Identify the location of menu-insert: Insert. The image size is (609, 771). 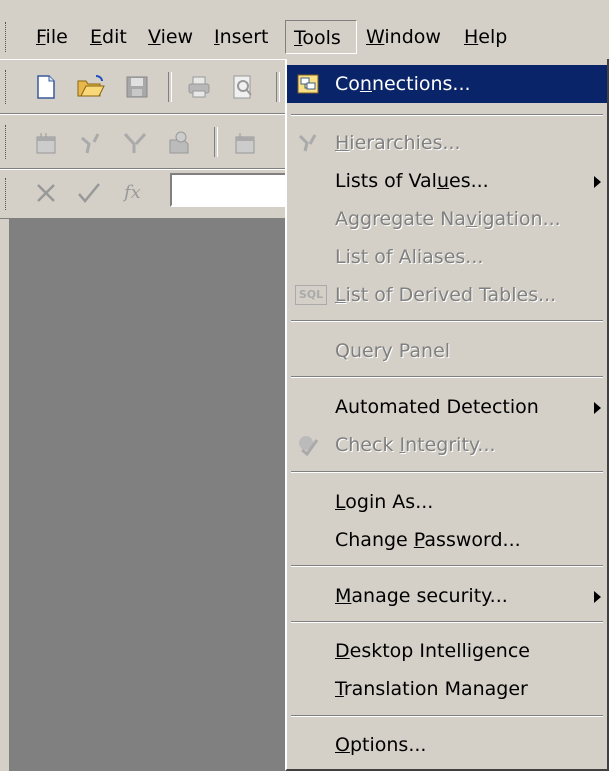
(241, 37).